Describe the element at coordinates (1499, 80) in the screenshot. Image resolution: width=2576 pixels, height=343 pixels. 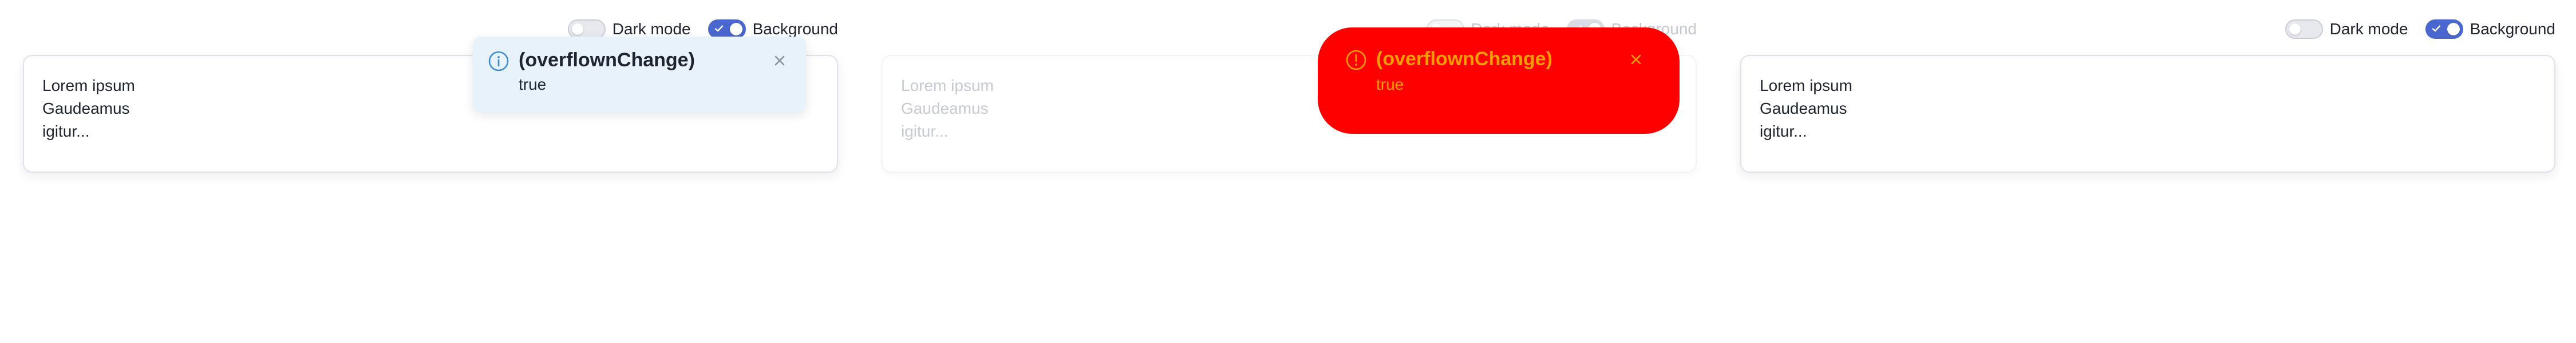
I see `toast-error: (overflownChange) true` at that location.